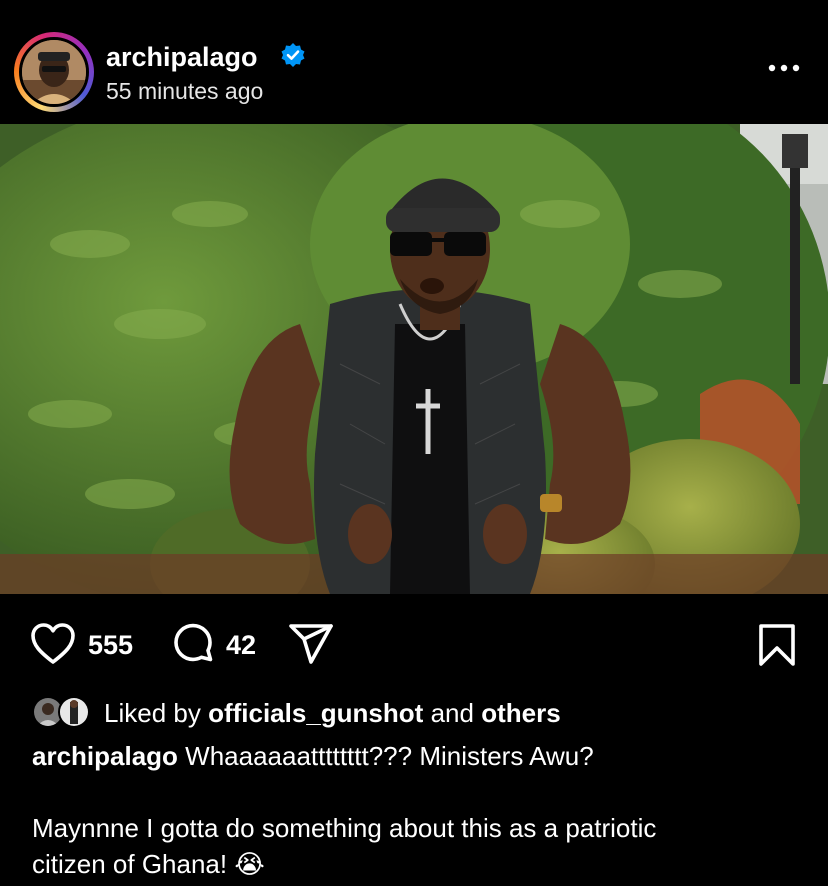 The width and height of the screenshot is (828, 886). What do you see at coordinates (293, 55) in the screenshot?
I see `verified-badge-icon` at bounding box center [293, 55].